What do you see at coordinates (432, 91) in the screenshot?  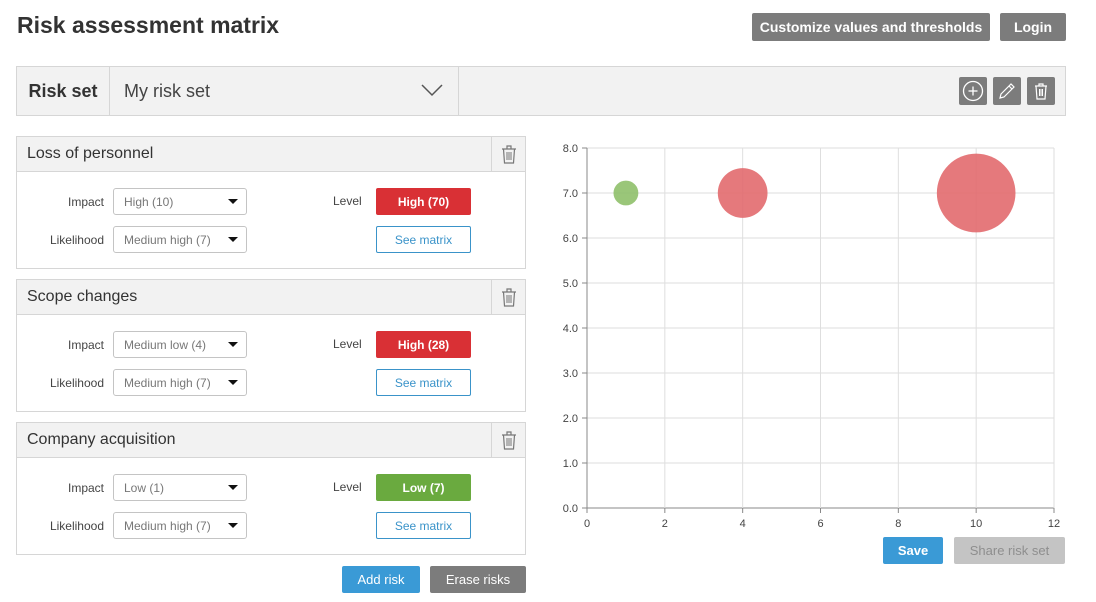 I see `chevron-down-icon` at bounding box center [432, 91].